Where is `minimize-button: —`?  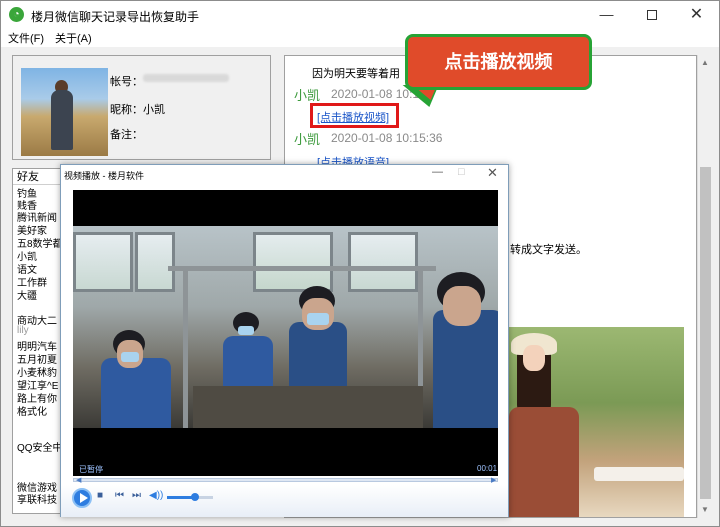
minimize-button: — is located at coordinates (606, 14).